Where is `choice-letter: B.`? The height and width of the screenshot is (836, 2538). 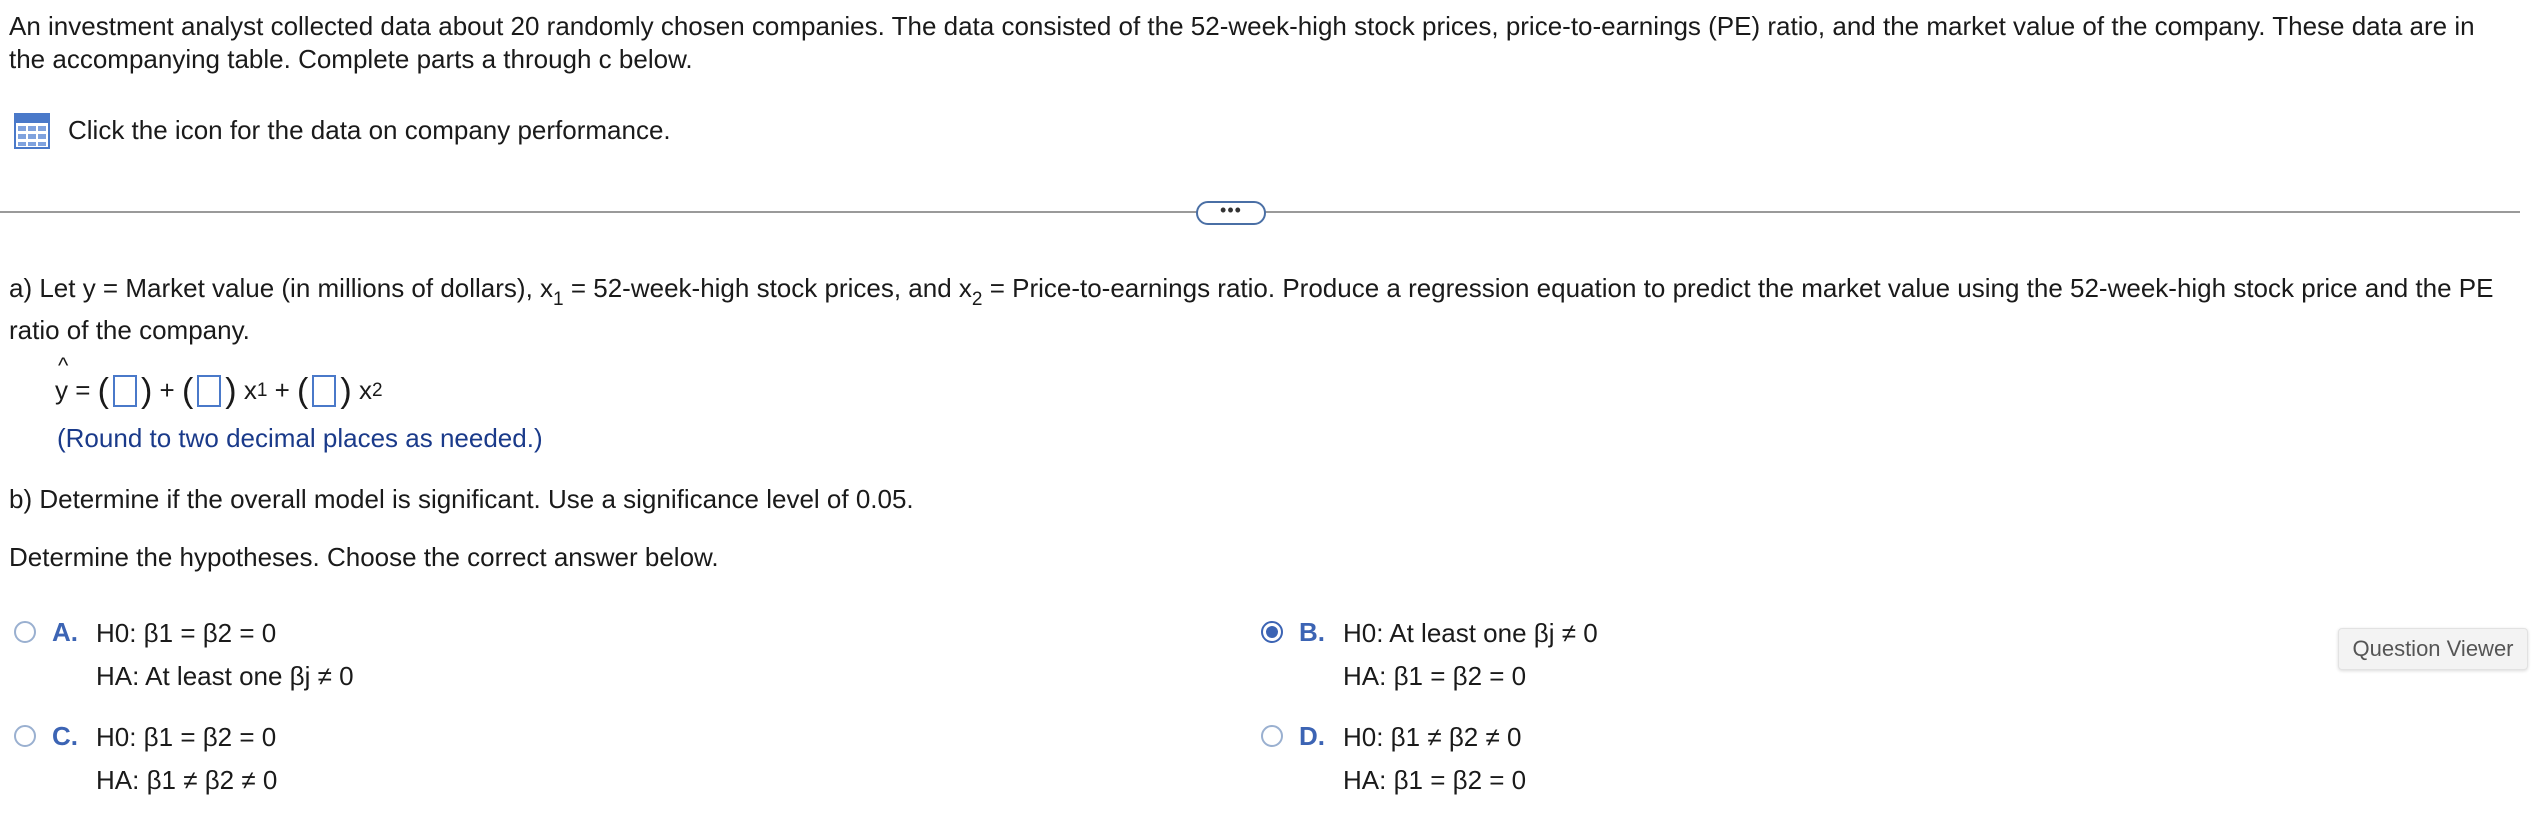
choice-letter: B. is located at coordinates (1312, 632).